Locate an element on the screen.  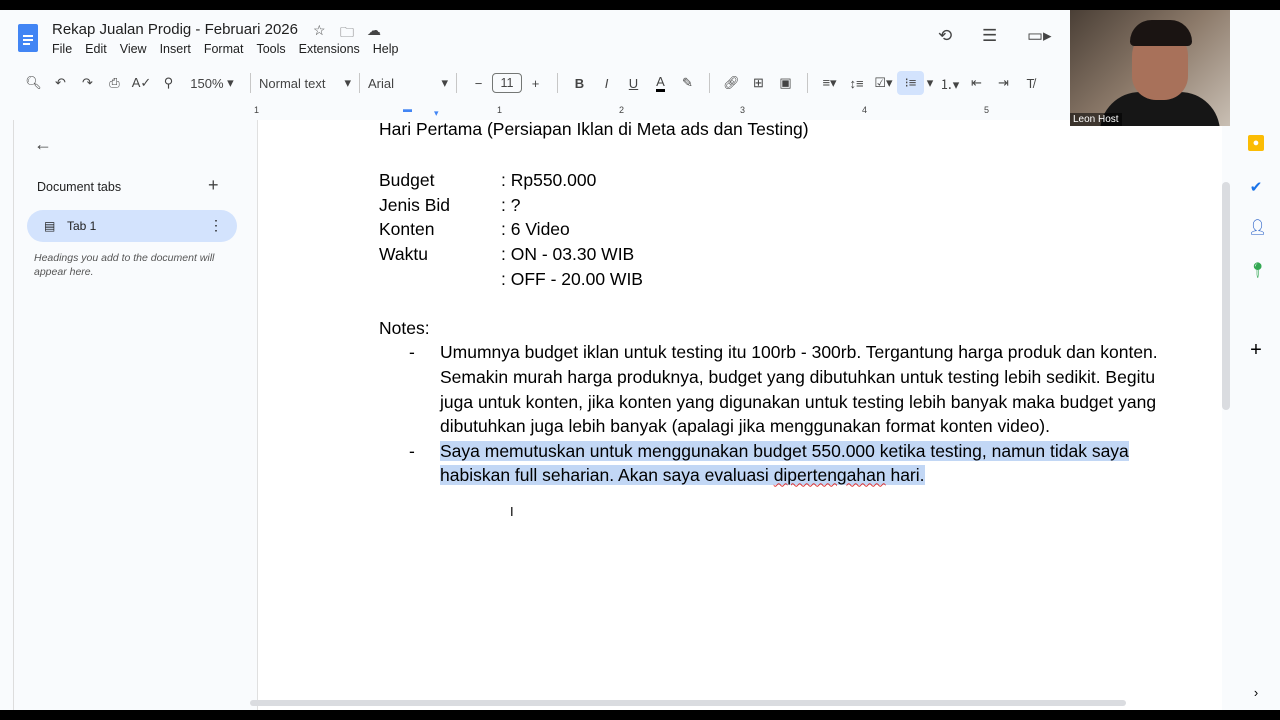
maps-icon: 📍︎ is located at coordinates (1257, 271).